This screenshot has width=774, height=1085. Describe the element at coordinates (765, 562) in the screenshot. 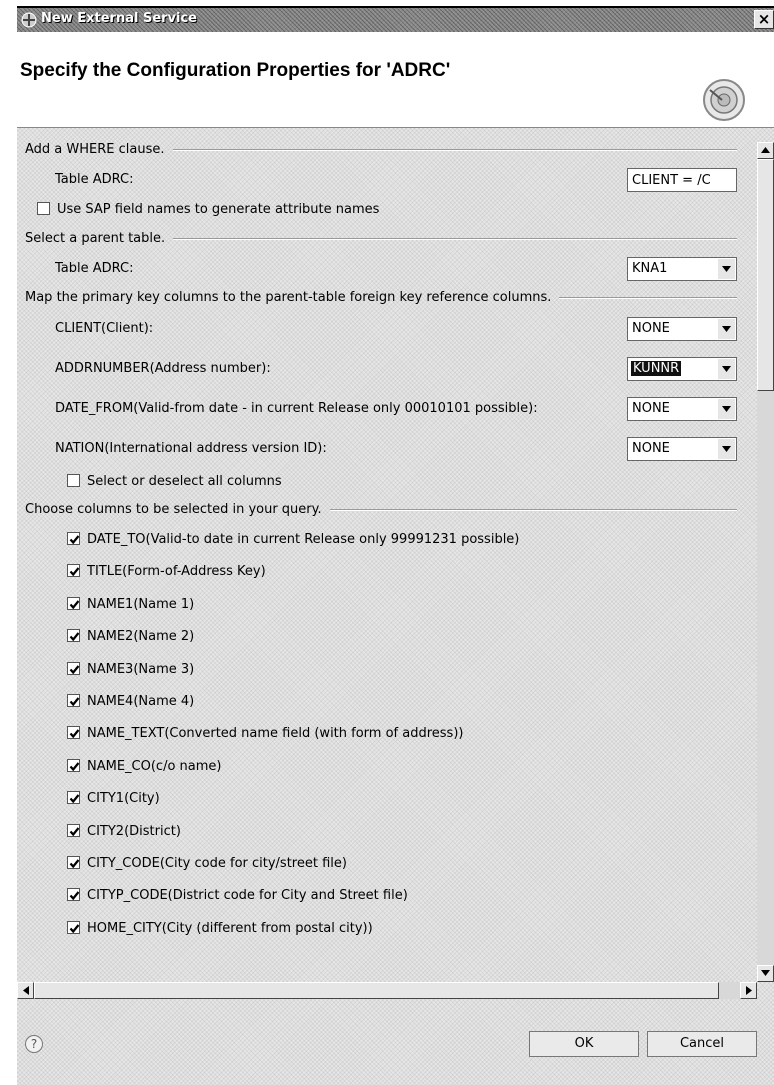

I see `vertical-scrollbar` at that location.